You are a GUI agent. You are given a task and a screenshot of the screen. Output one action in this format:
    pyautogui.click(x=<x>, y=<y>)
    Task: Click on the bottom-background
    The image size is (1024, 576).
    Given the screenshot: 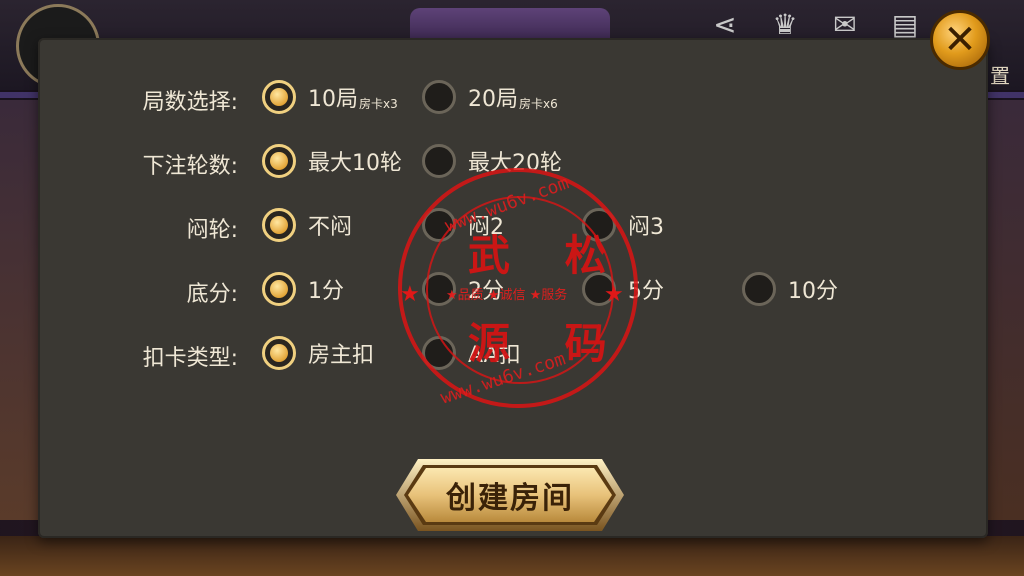 What is the action you would take?
    pyautogui.click(x=512, y=556)
    